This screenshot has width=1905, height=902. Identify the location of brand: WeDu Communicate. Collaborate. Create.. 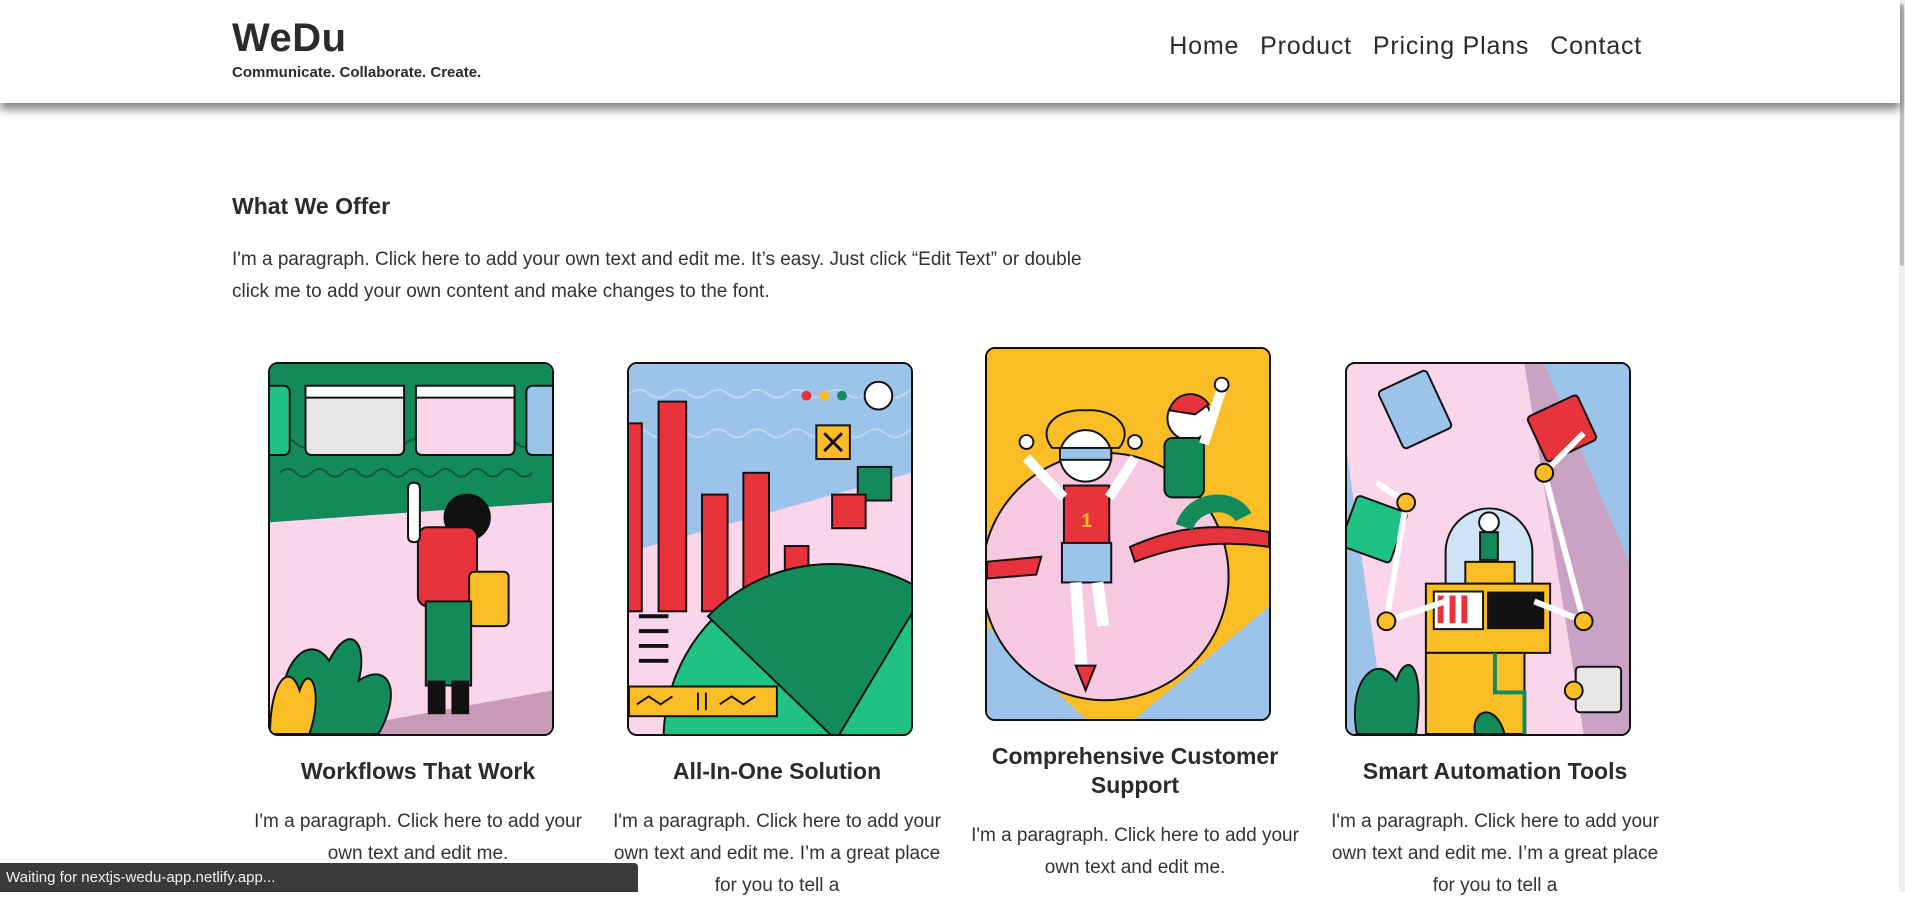
(356, 47).